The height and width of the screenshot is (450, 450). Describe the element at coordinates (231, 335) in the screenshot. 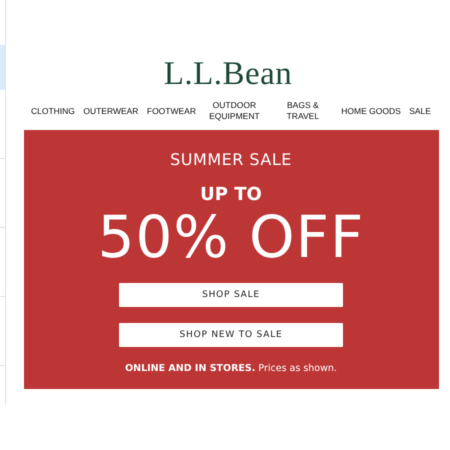

I see `shop-button: SHOP NEW TO SALE` at that location.